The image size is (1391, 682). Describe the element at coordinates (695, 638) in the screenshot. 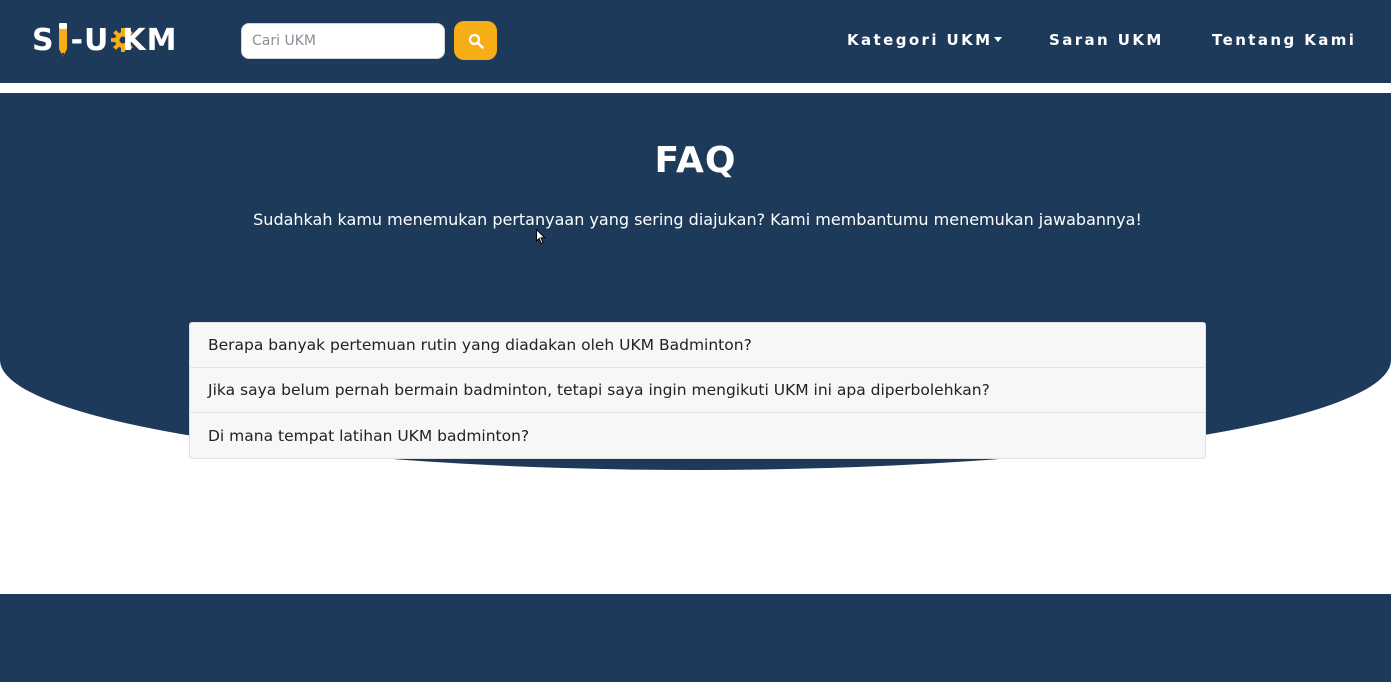

I see `footer` at that location.